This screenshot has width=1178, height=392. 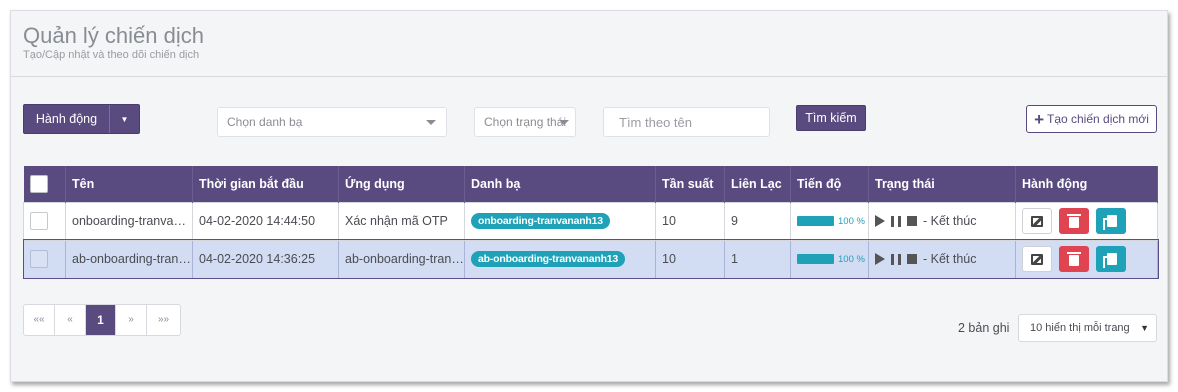 I want to click on column-header: Tiến độ, so click(x=829, y=184).